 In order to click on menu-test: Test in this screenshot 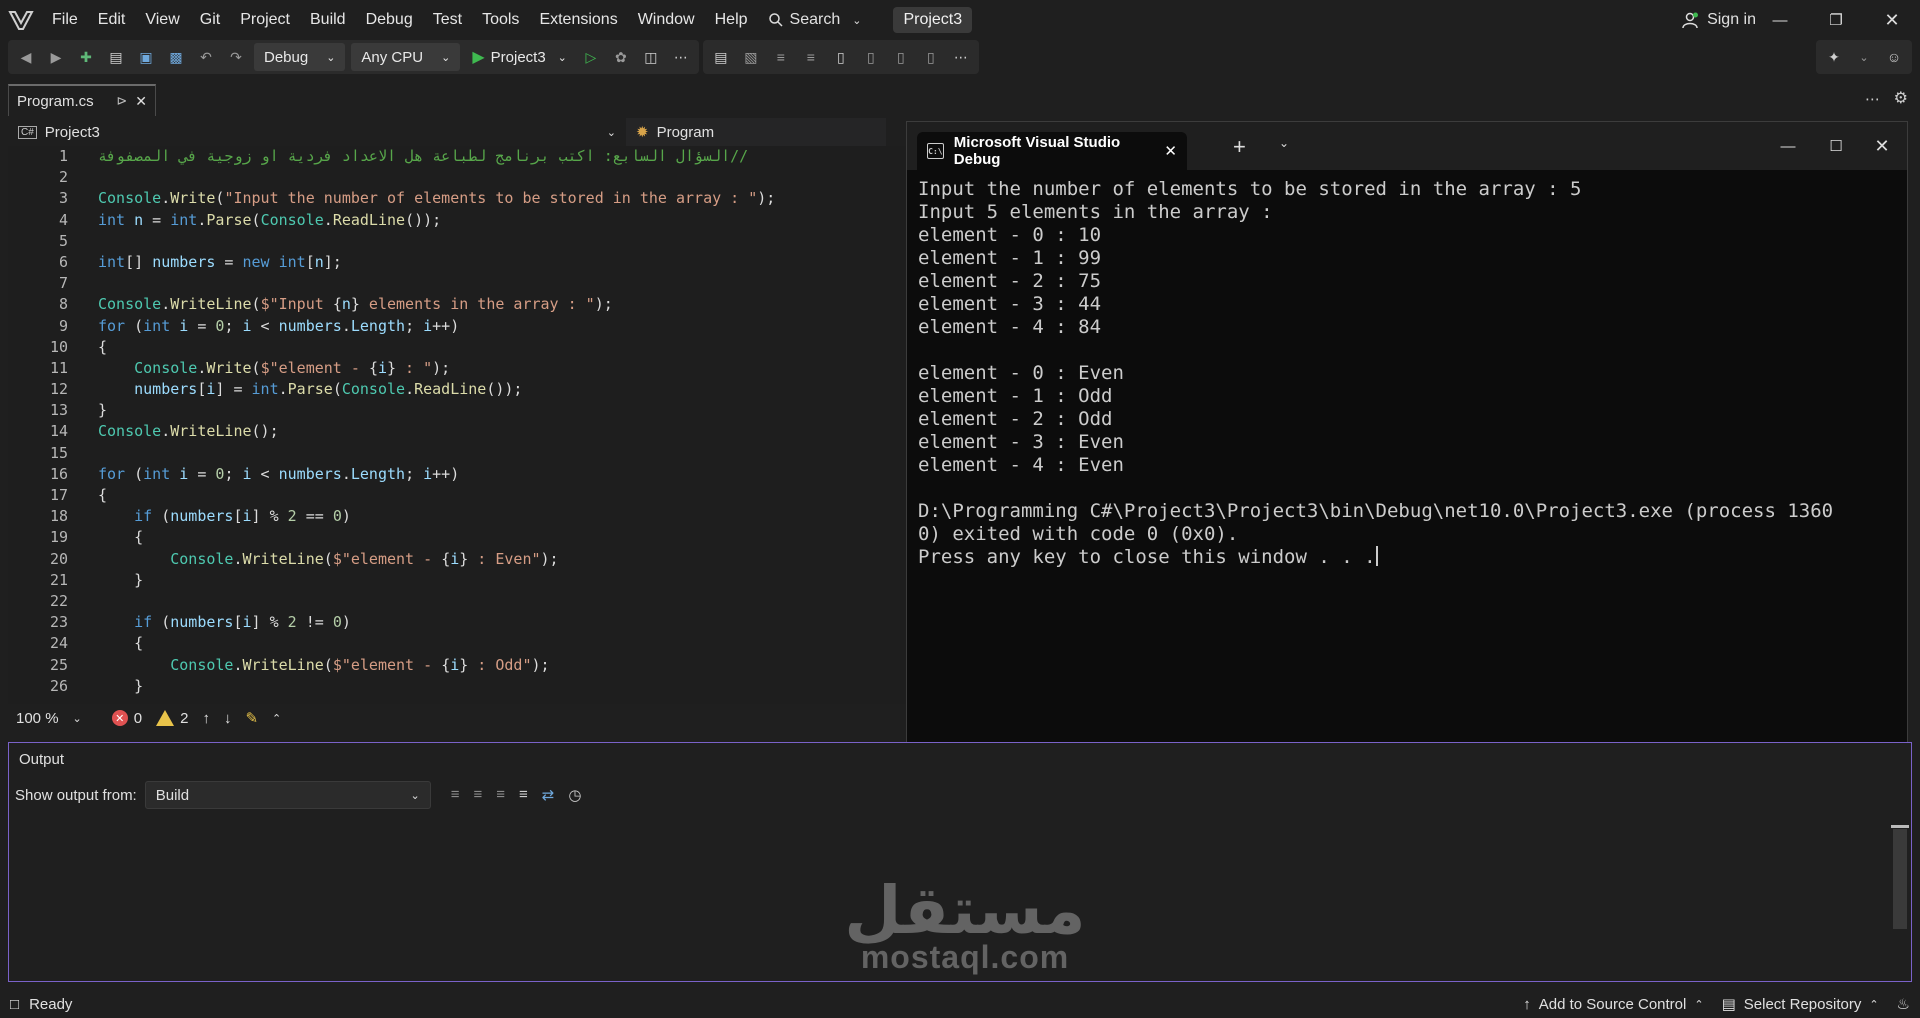, I will do `click(447, 20)`.